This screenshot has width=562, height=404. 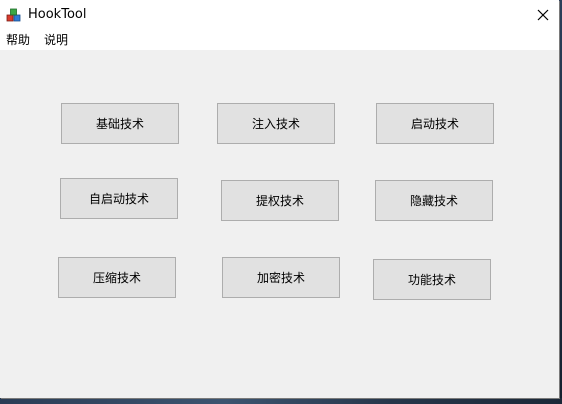 What do you see at coordinates (57, 14) in the screenshot?
I see `window-title: HookTool` at bounding box center [57, 14].